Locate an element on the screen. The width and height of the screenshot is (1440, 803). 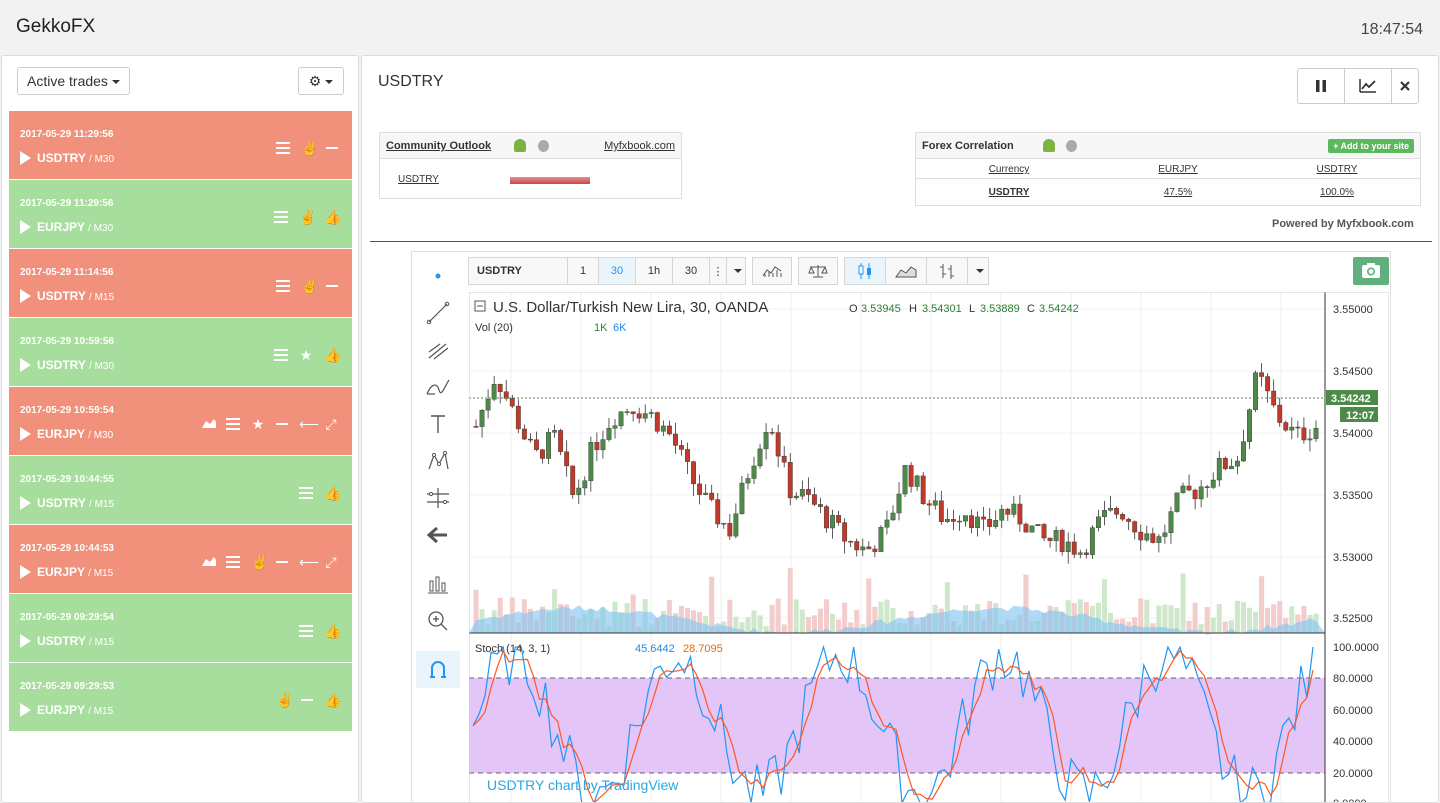
trade-row: 2017-05-29 10:44:55 USDTRY / M15 👍 is located at coordinates (180, 490).